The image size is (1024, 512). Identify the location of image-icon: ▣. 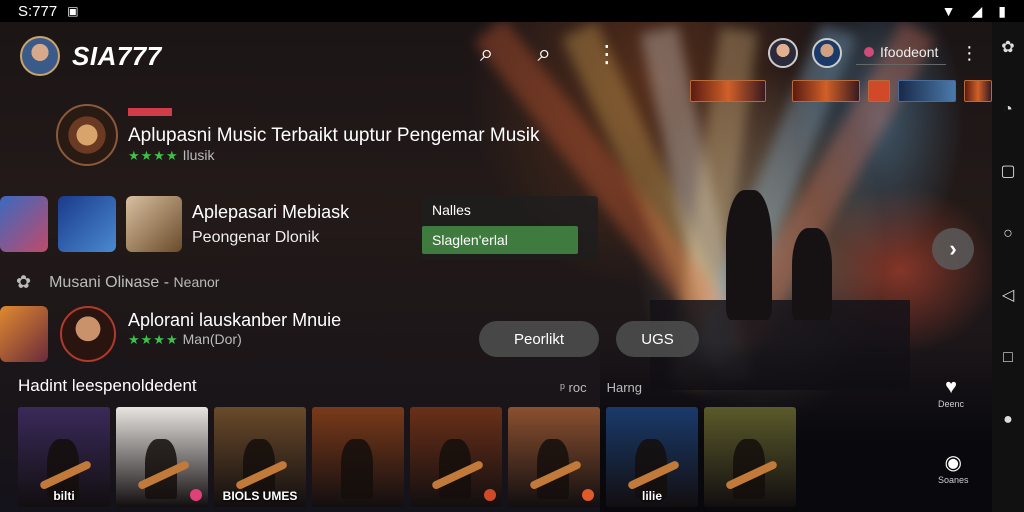
(73, 11).